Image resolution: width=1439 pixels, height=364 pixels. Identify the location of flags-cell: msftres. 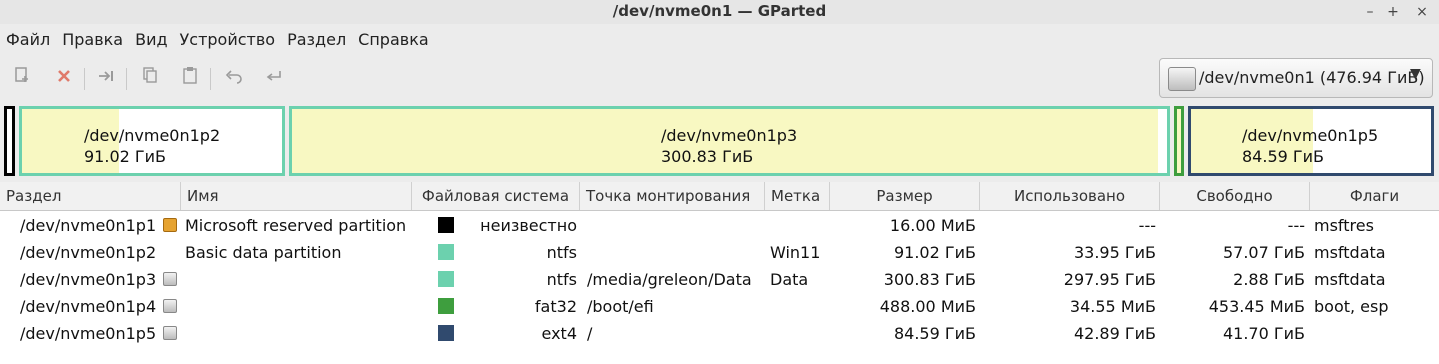
(1344, 225).